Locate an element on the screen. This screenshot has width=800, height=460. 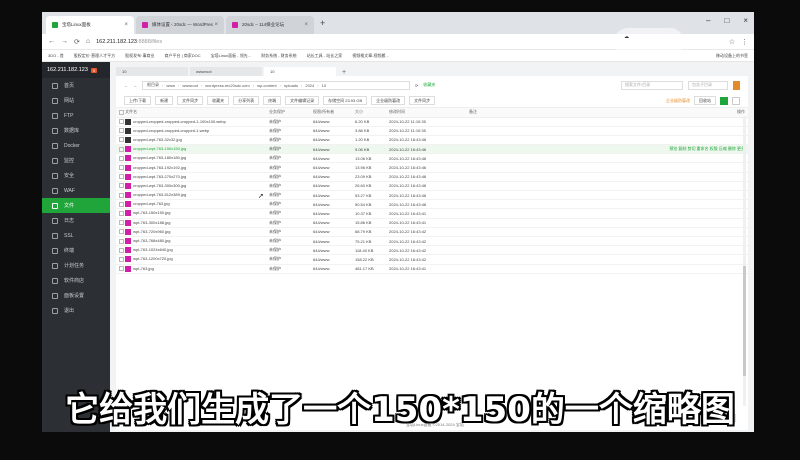
file-name: cropped-wpt-763-192x192.jpg is located at coordinates (159, 167).